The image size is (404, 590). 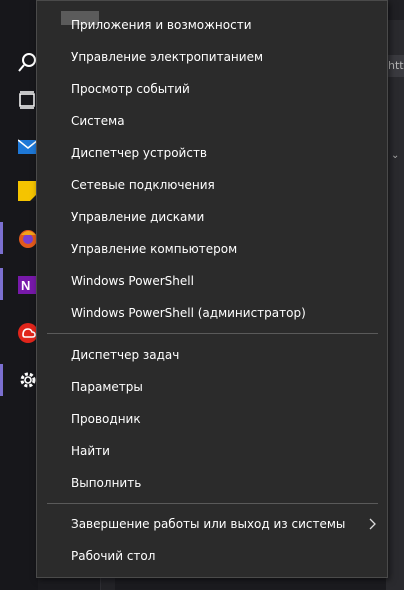 I want to click on menu-item-label: Управление компьютером, so click(x=154, y=249).